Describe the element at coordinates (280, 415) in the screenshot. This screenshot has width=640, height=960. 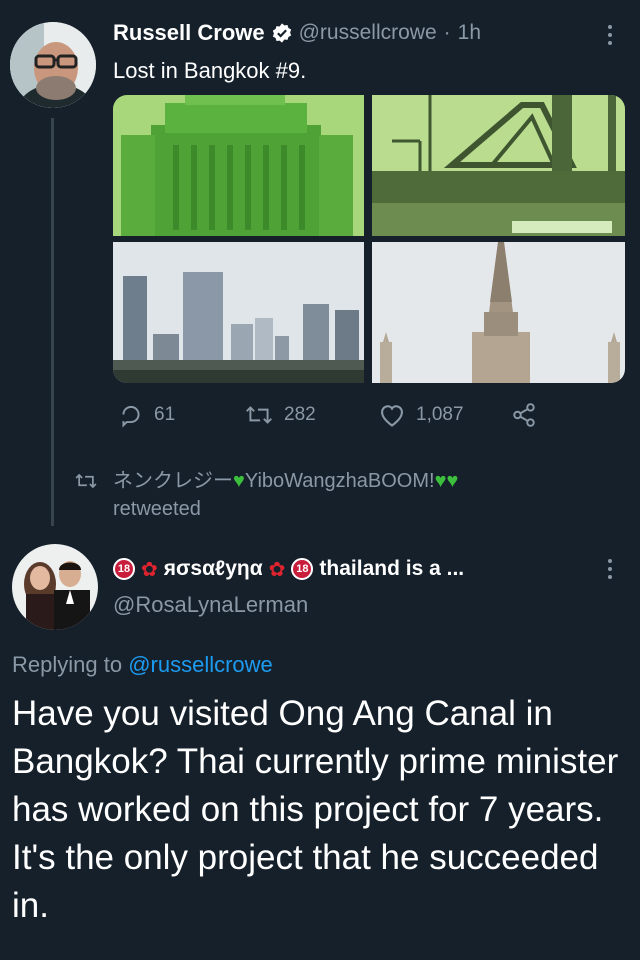
I see `retweet-action: 282` at that location.